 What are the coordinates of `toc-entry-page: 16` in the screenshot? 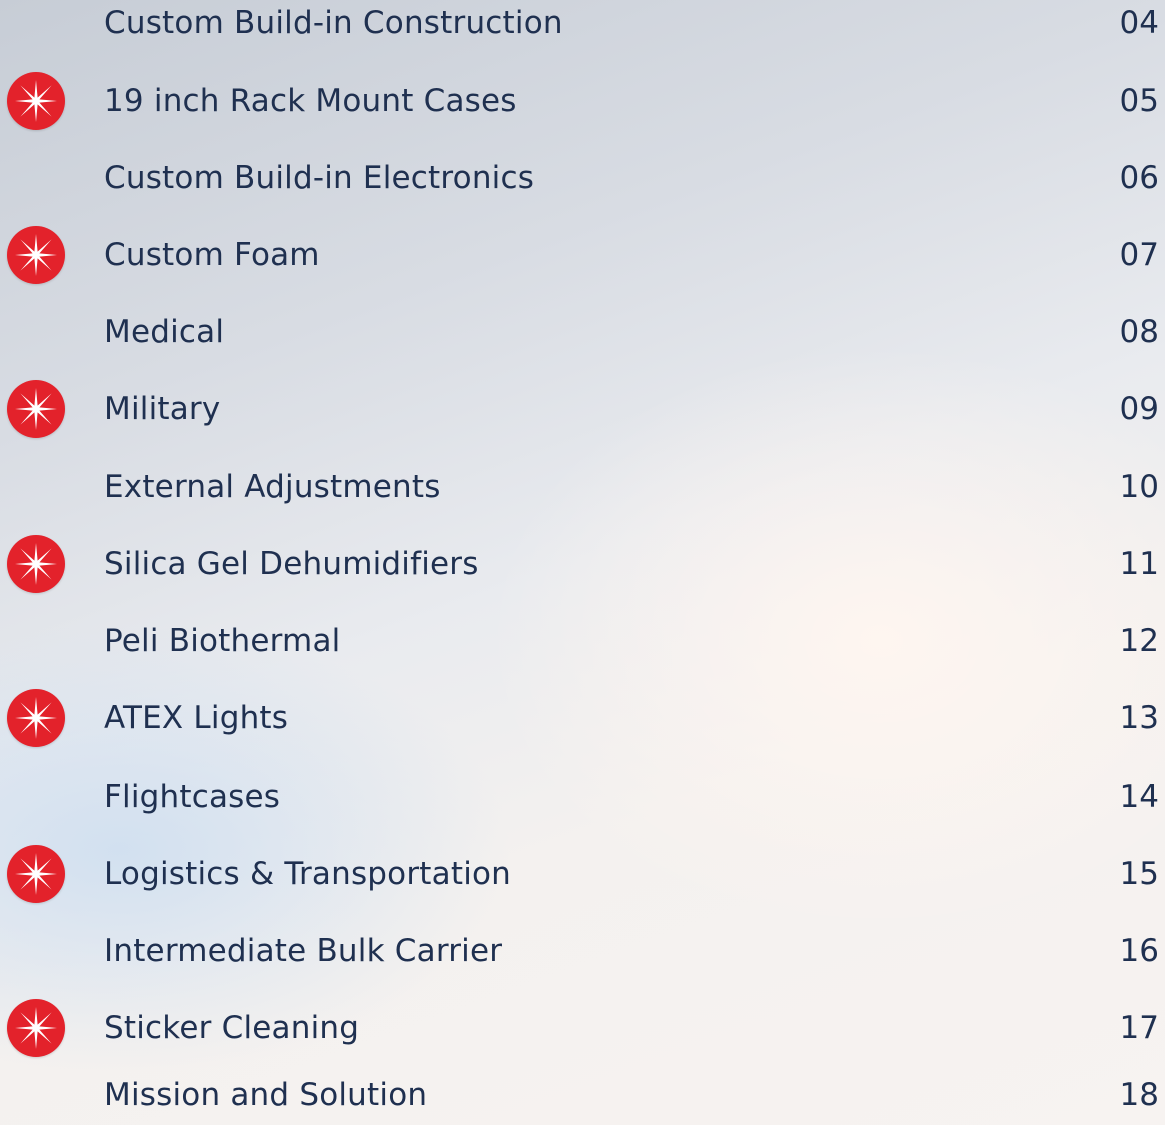 It's located at (1139, 951).